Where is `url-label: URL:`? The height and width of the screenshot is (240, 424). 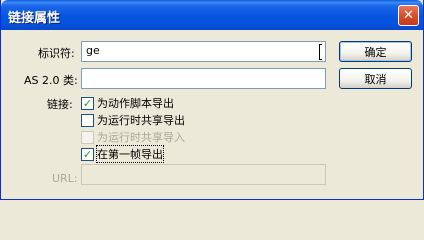 url-label: URL: is located at coordinates (65, 178).